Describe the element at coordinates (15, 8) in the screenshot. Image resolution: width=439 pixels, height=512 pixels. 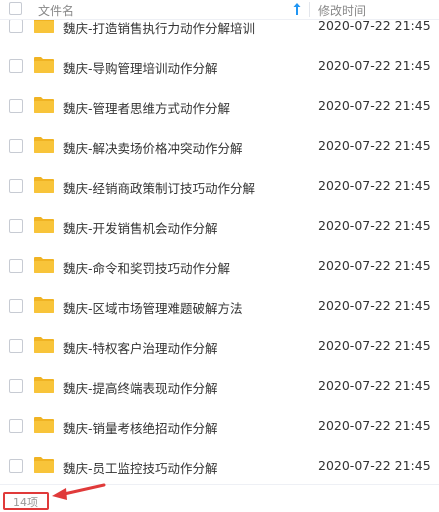
I see `select-all-checkbox` at that location.